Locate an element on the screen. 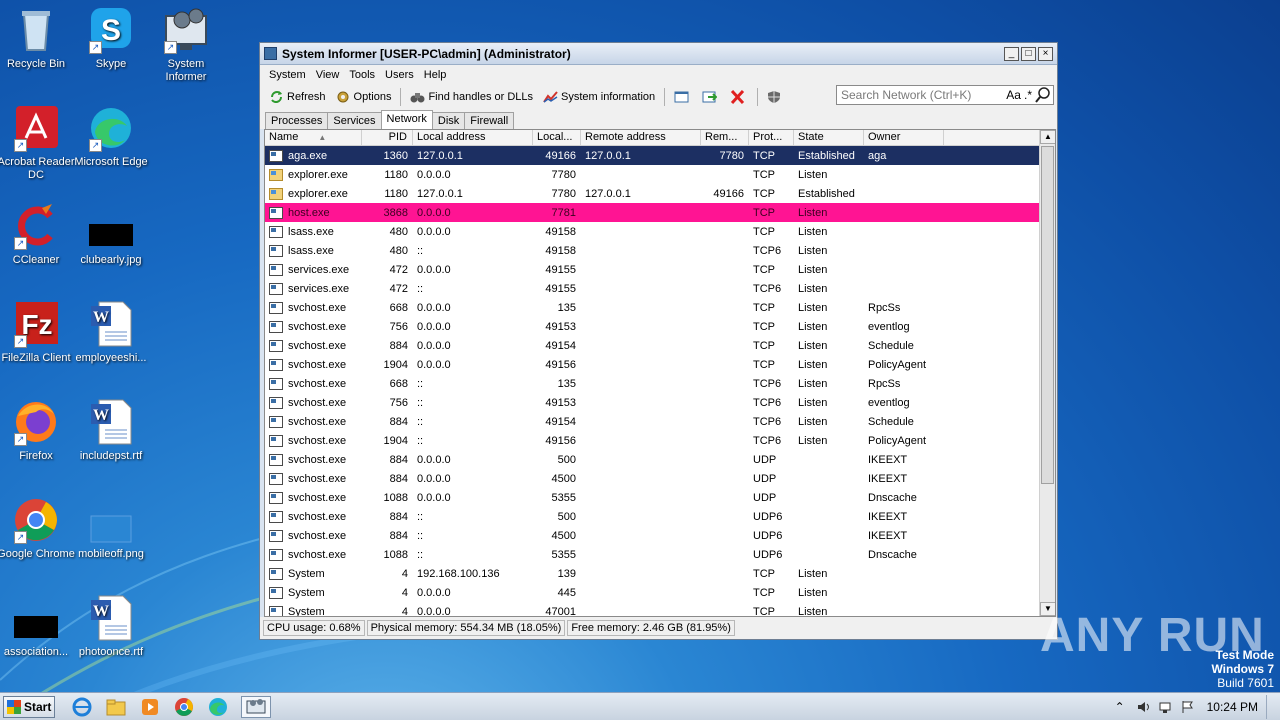  table-row: svchost.exe 668:: 135 TCP6 Listen RpcSs is located at coordinates (660, 383).